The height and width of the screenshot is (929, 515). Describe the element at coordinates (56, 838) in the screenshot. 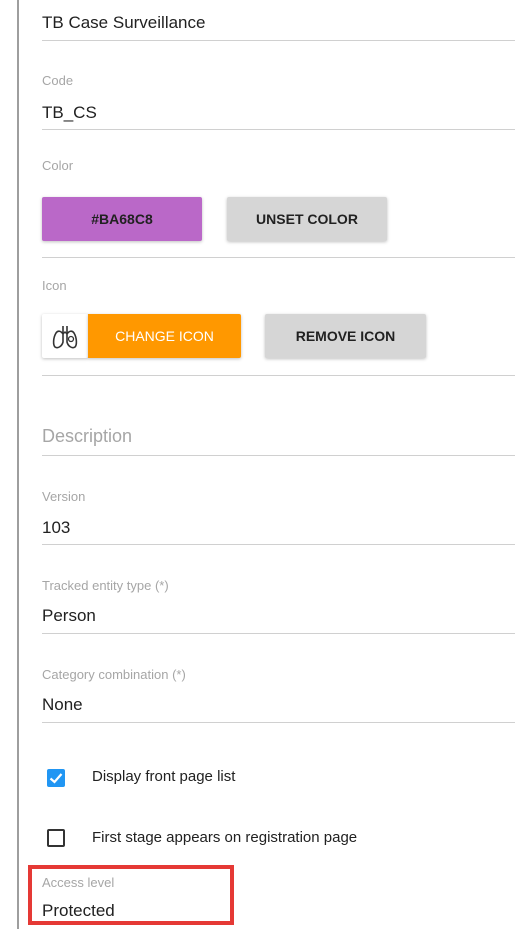

I see `first-stage-registration-checkbox` at that location.